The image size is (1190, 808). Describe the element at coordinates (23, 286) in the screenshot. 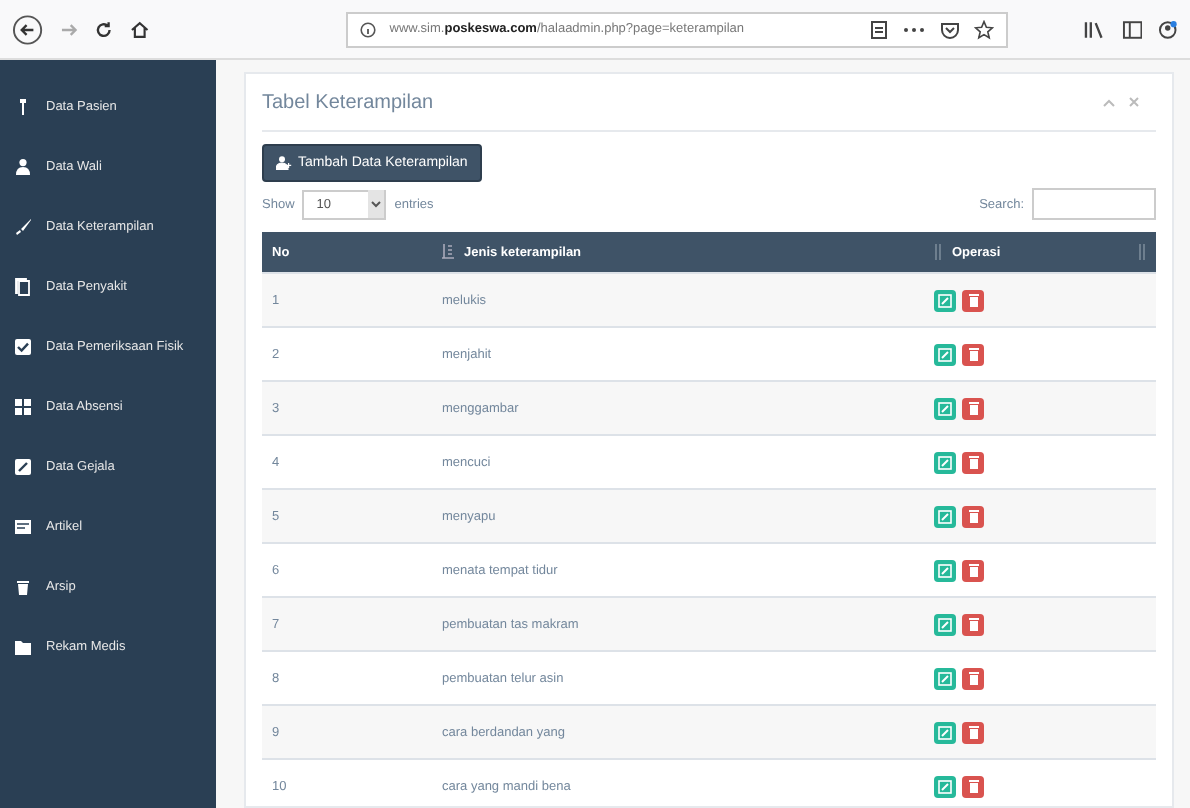

I see `copy-icon` at that location.